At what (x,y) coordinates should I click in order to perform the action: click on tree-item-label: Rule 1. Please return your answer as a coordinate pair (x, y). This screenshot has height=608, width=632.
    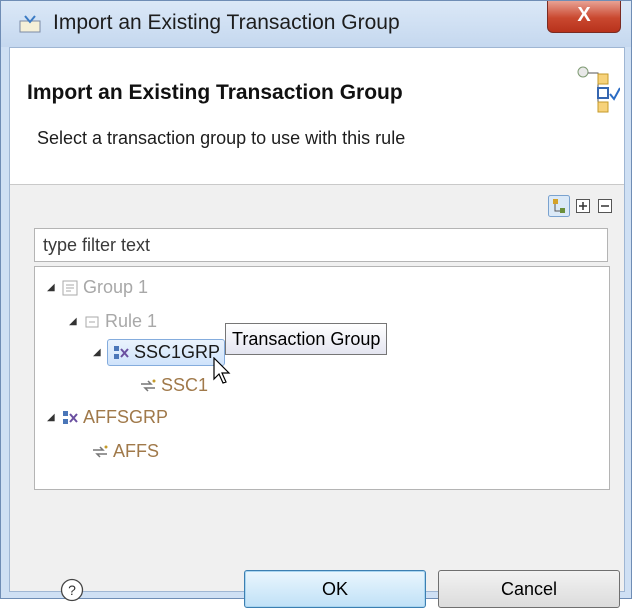
    Looking at the image, I should click on (131, 321).